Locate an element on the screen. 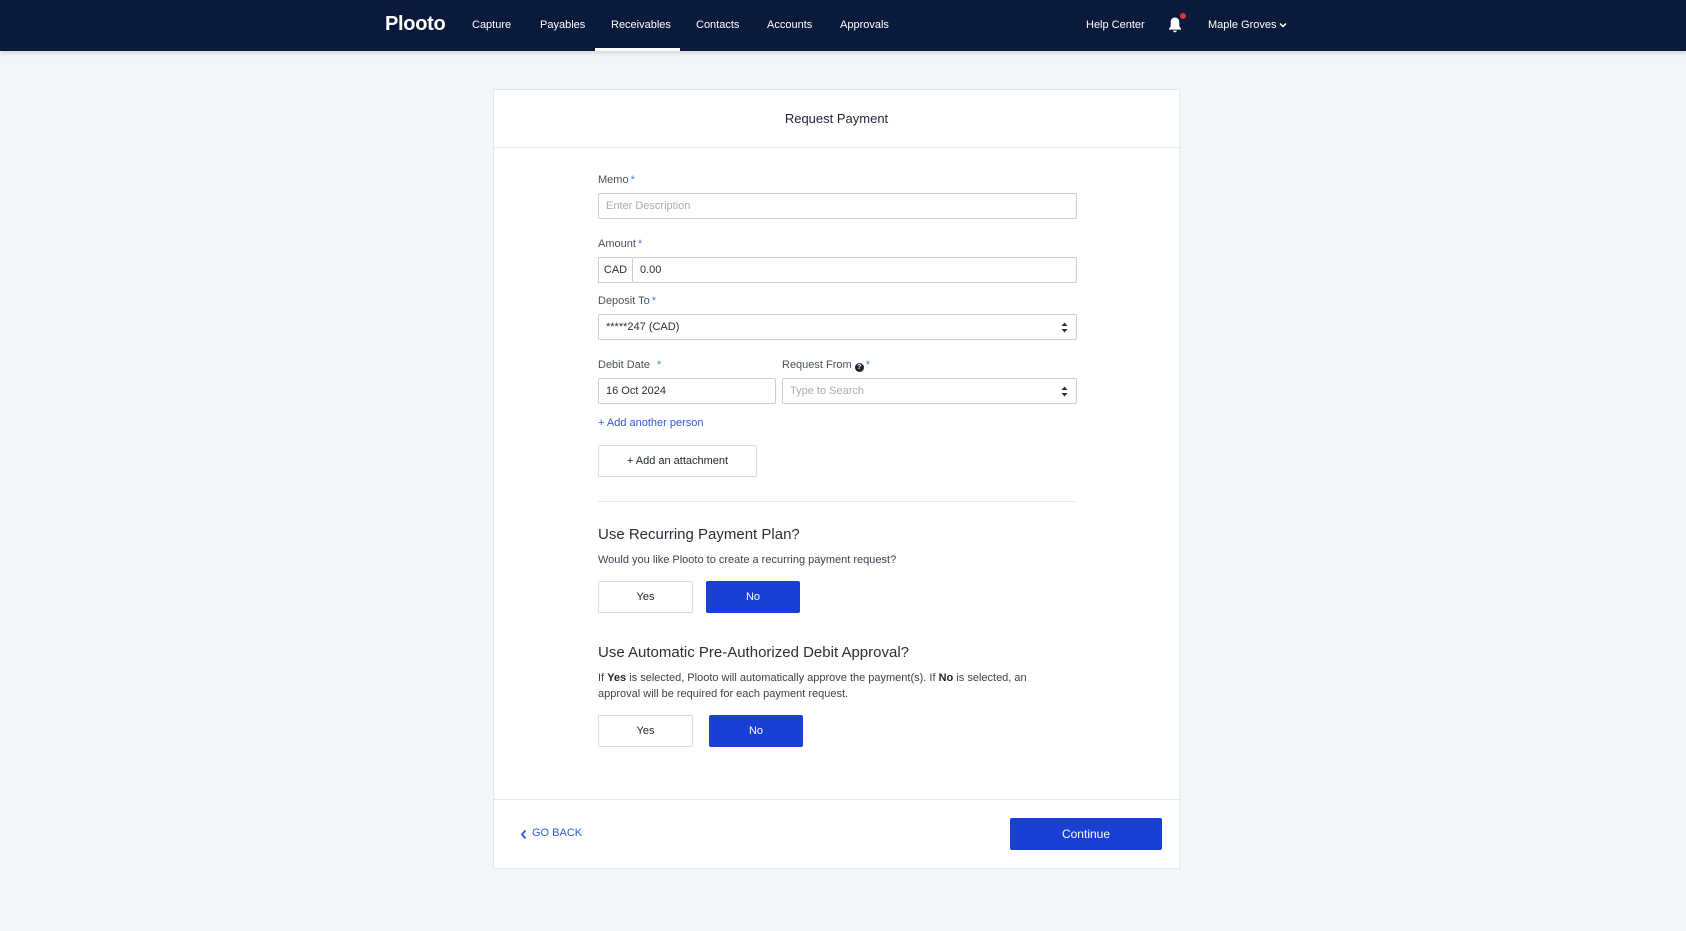 The width and height of the screenshot is (1686, 931). deposit-to-select: *****247 (CAD) is located at coordinates (837, 327).